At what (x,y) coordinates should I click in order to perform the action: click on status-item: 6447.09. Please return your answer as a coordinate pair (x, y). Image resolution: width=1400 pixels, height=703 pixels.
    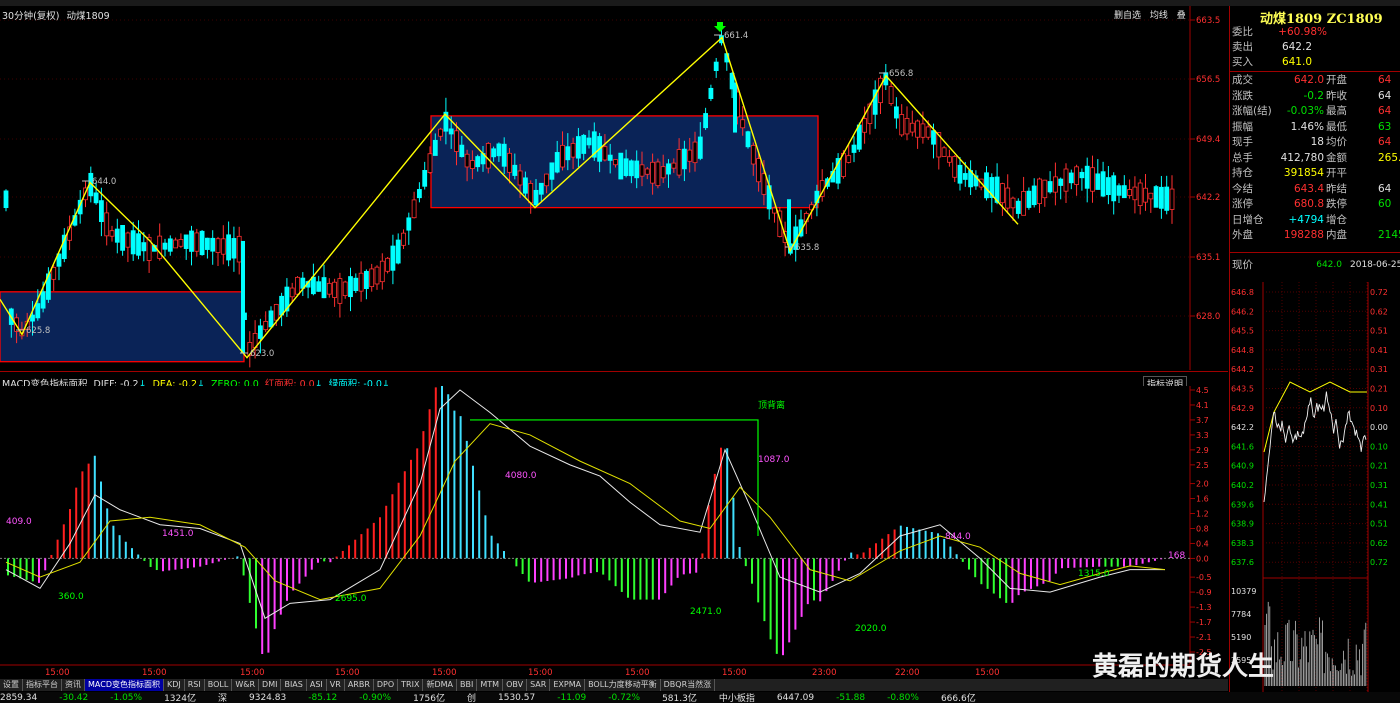
    Looking at the image, I should click on (795, 697).